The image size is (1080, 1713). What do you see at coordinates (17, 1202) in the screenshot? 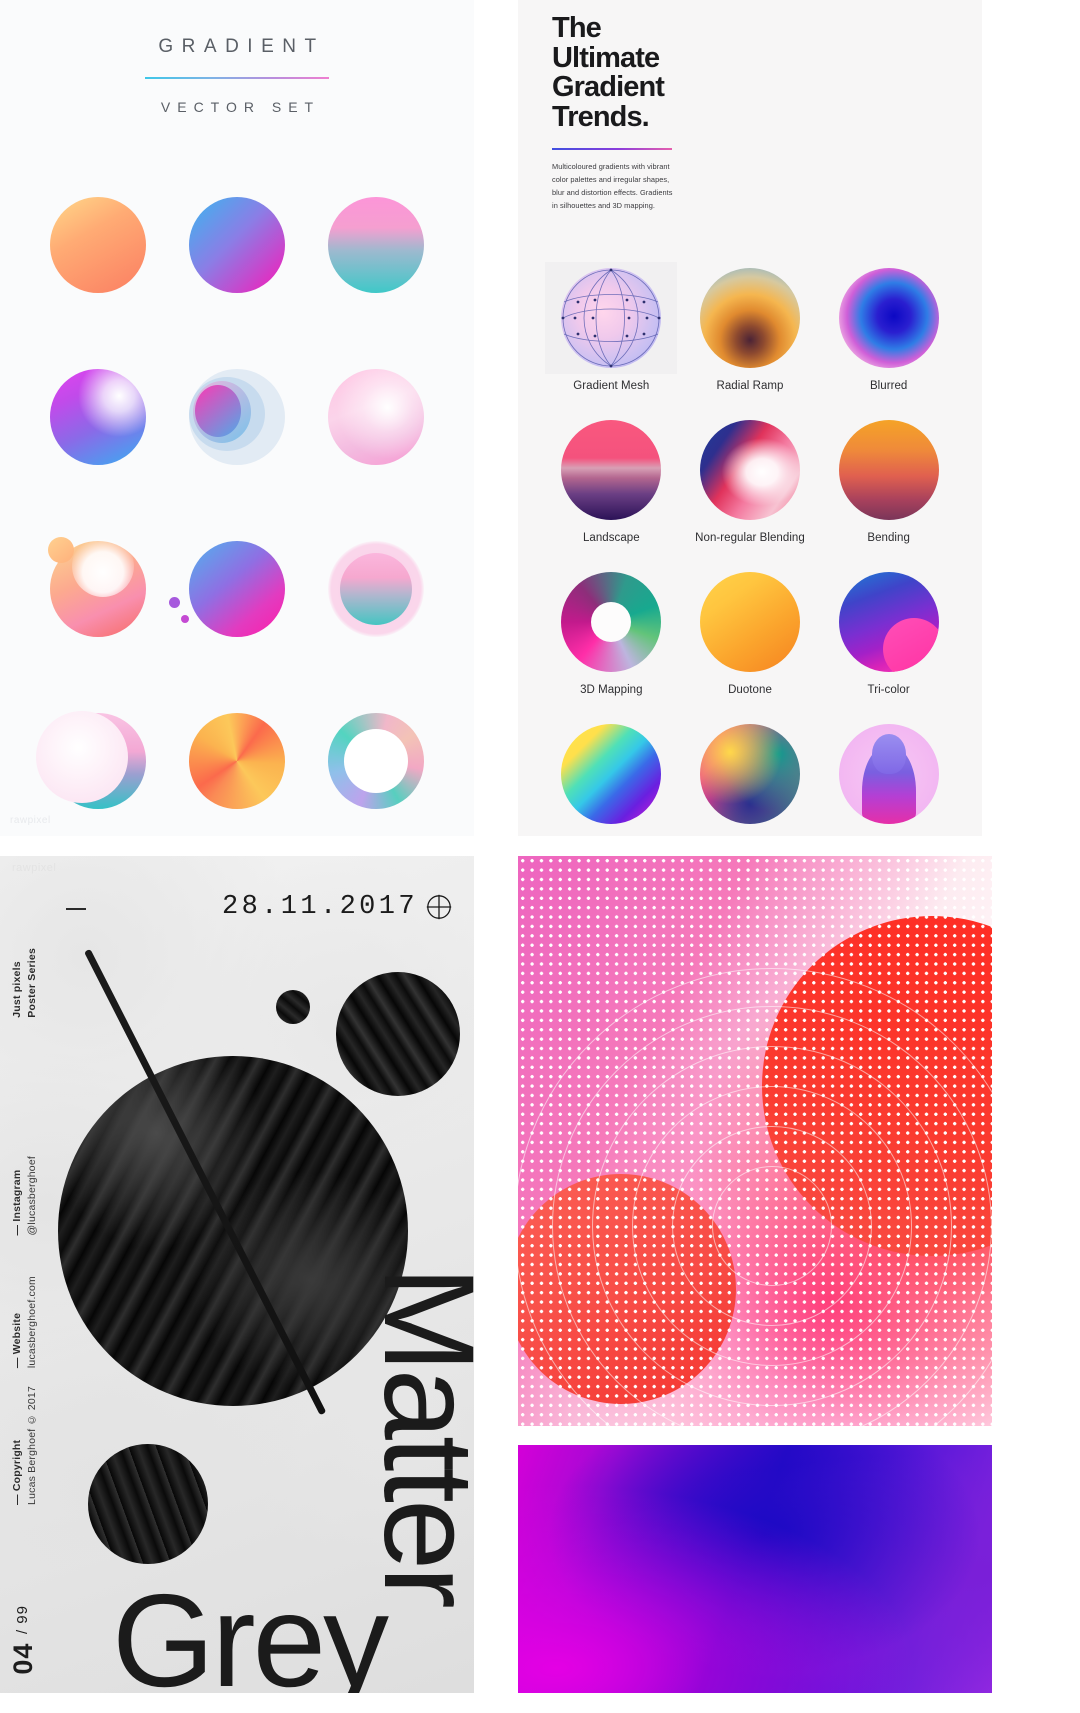
I see `poster-instagram-label: — Instagram` at bounding box center [17, 1202].